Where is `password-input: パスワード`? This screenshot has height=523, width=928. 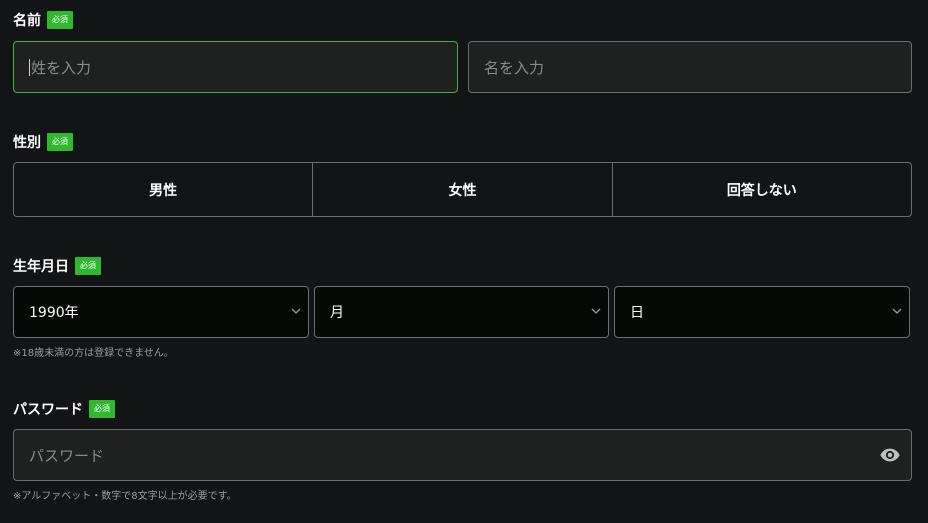 password-input: パスワード is located at coordinates (462, 455).